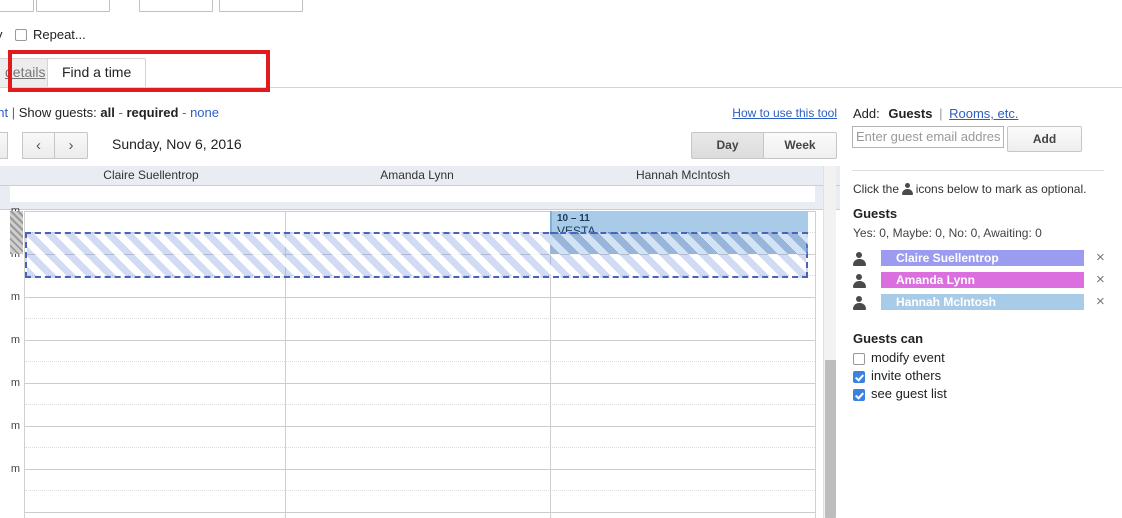 This screenshot has width=1122, height=518. What do you see at coordinates (5, 194) in the screenshot?
I see `all-day-lane-gutter` at bounding box center [5, 194].